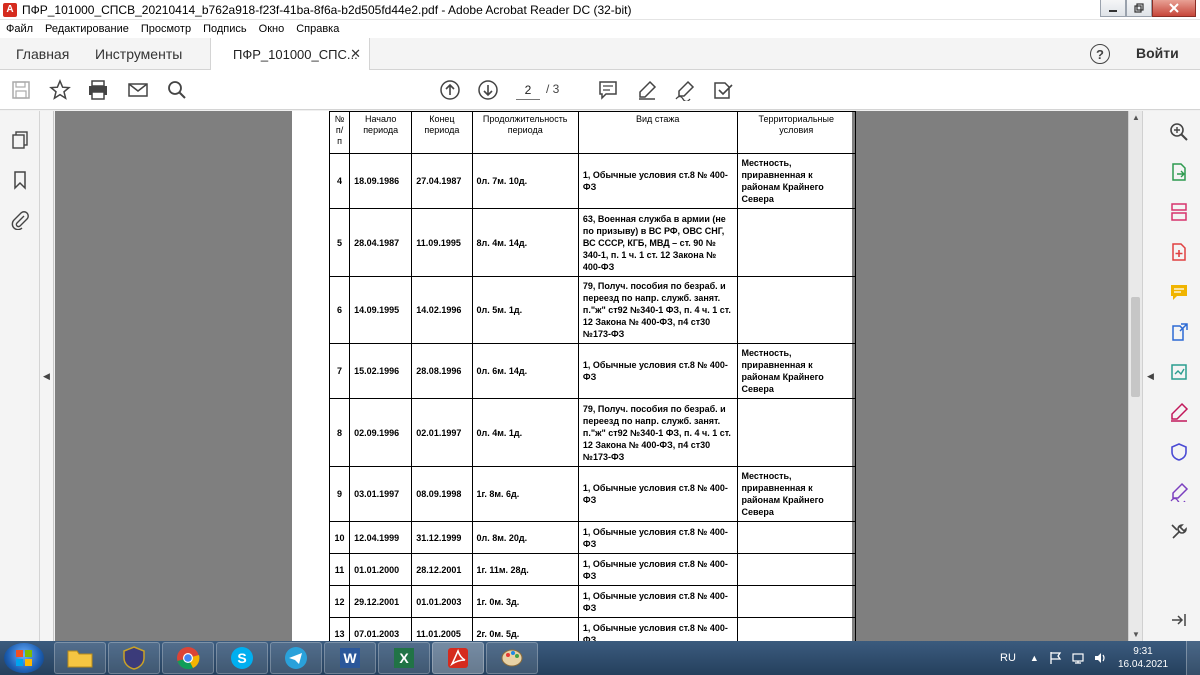 The height and width of the screenshot is (675, 1200). What do you see at coordinates (290, 54) in the screenshot?
I see `tab-document: ПФР_101000_СПС... ✕` at bounding box center [290, 54].